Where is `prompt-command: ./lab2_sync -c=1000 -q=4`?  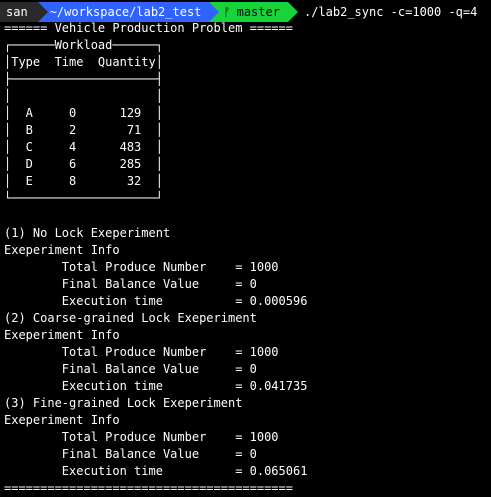 prompt-command: ./lab2_sync -c=1000 -q=4 is located at coordinates (382, 12).